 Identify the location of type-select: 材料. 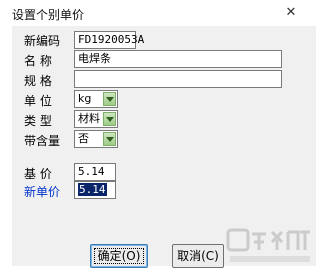
(96, 119).